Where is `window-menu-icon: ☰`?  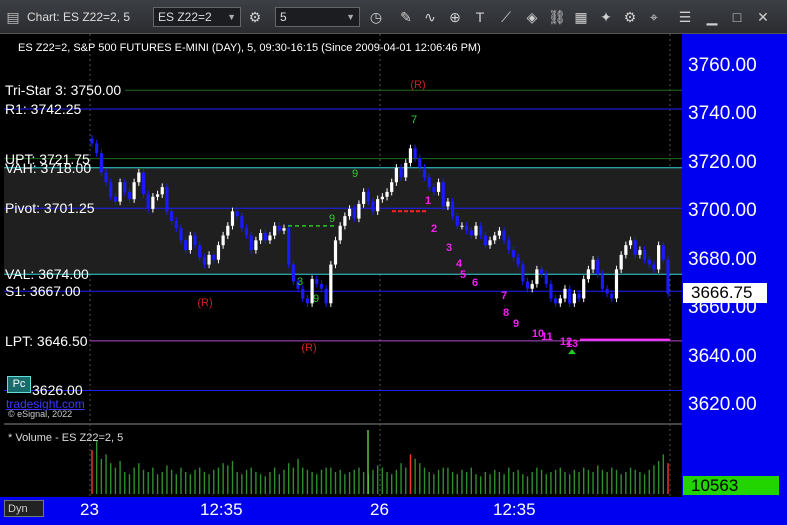
window-menu-icon: ☰ is located at coordinates (685, 17).